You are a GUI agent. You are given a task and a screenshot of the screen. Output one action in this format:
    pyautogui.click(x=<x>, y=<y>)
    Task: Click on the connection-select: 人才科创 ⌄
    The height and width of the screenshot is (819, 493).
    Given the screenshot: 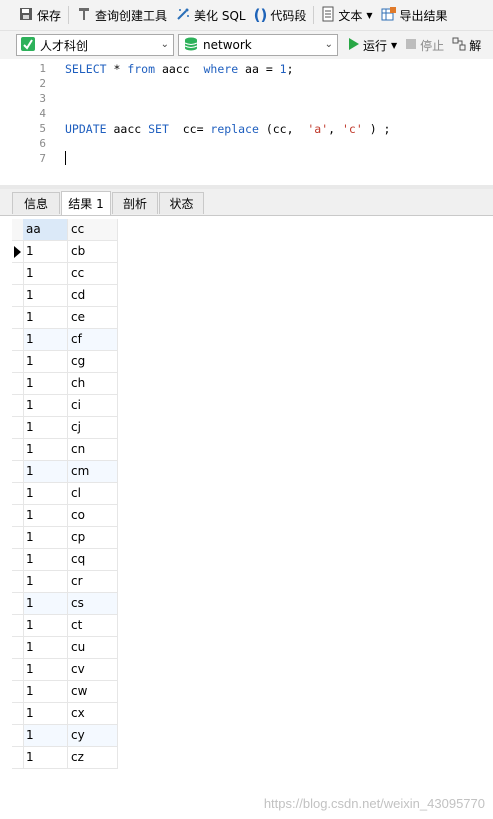 What is the action you would take?
    pyautogui.click(x=95, y=45)
    